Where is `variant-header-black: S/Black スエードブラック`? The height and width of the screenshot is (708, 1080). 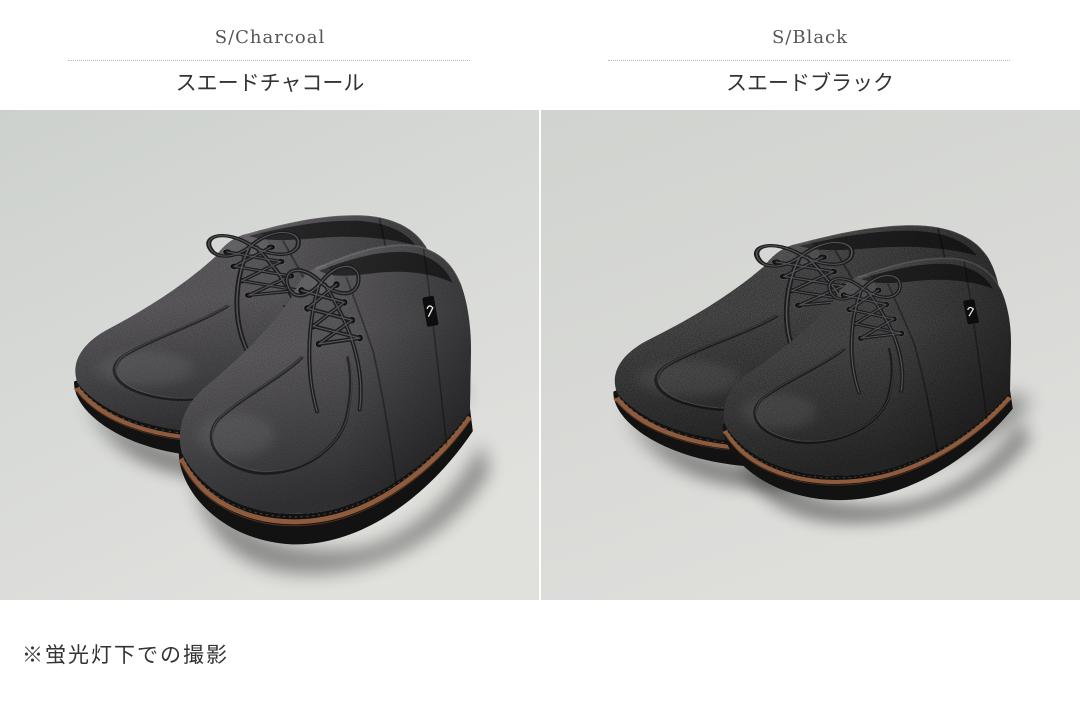 variant-header-black: S/Black スエードブラック is located at coordinates (810, 55).